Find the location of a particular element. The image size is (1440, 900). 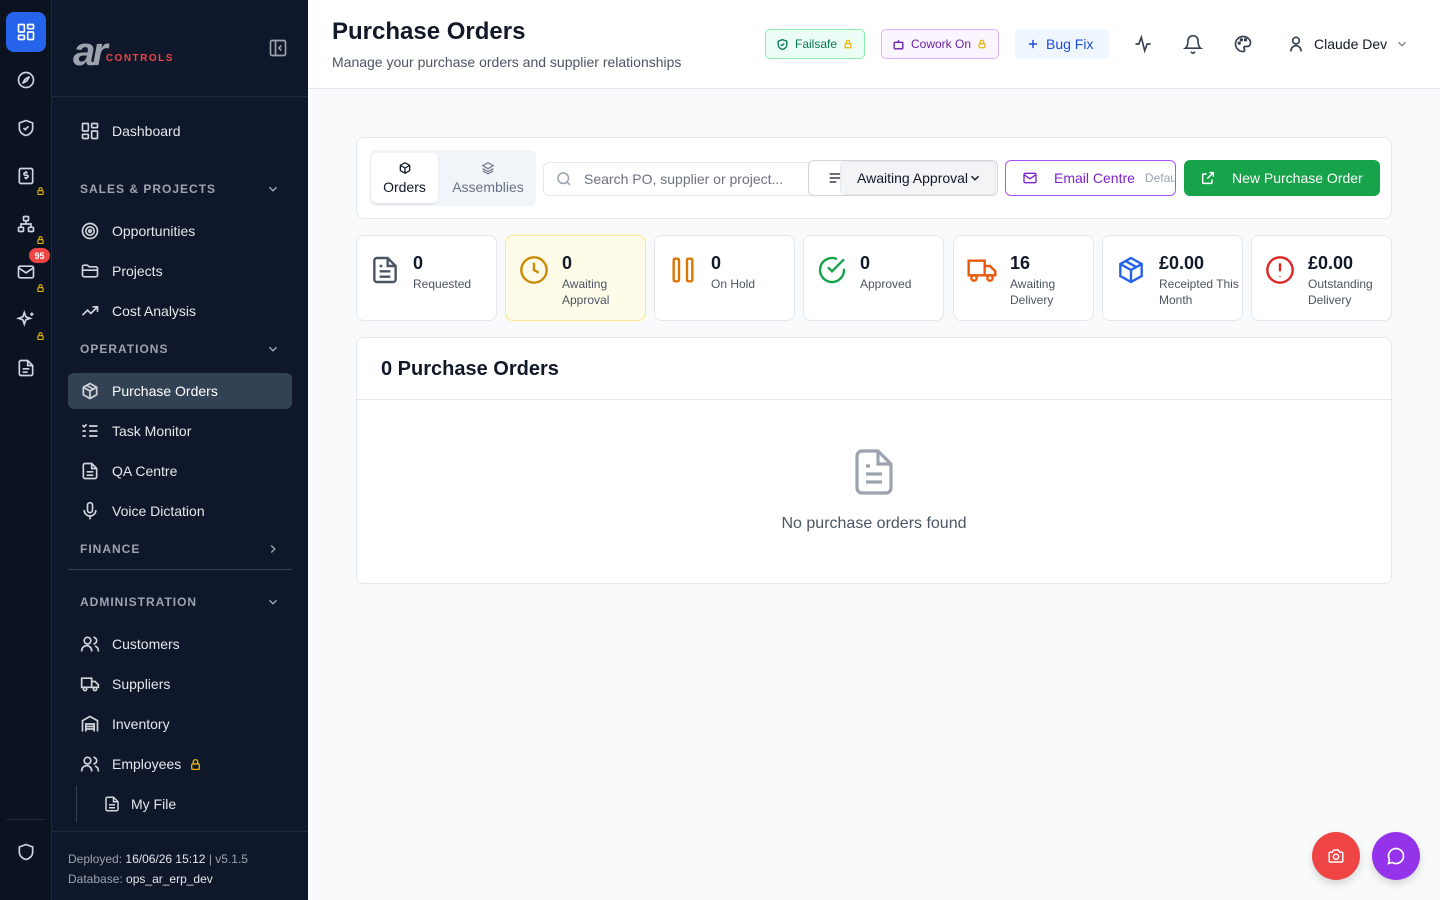

sidebar-item-label: Purchase Orders is located at coordinates (165, 391).